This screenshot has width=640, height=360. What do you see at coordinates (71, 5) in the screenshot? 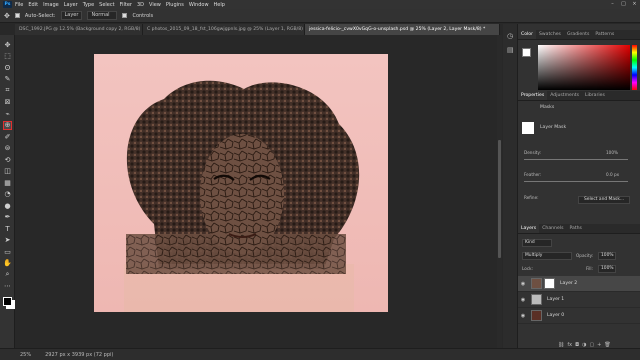
I see `menu-item-layer: Layer` at bounding box center [71, 5].